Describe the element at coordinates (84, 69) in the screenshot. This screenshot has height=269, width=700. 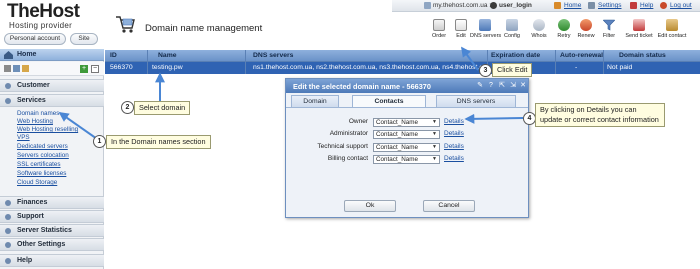
I see `expand-all-icon: +` at that location.